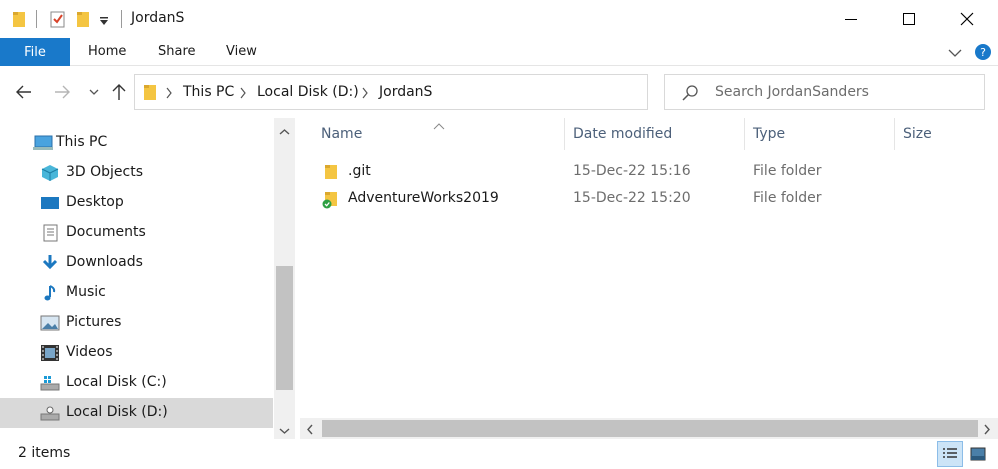 This screenshot has width=998, height=469. I want to click on sidebar-item-local-disk-d: Local Disk (D:), so click(136, 413).